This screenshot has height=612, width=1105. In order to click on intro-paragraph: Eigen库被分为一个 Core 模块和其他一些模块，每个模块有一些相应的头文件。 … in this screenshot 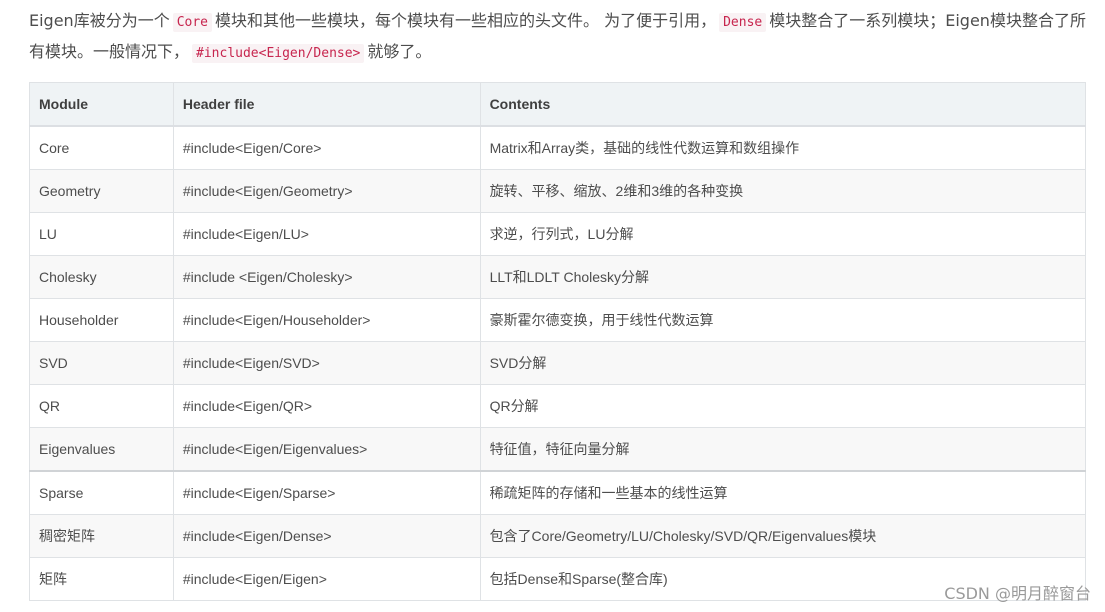, I will do `click(559, 37)`.